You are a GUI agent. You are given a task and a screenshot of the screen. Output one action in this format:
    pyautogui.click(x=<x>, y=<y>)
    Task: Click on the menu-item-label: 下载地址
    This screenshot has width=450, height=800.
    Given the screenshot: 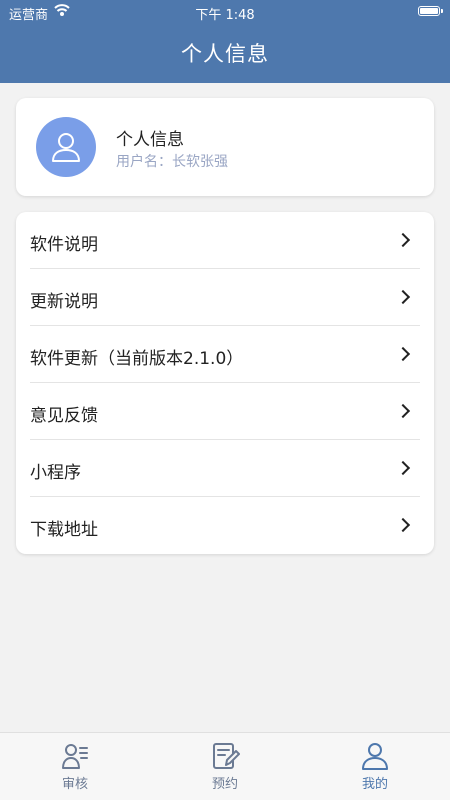 What is the action you would take?
    pyautogui.click(x=64, y=530)
    